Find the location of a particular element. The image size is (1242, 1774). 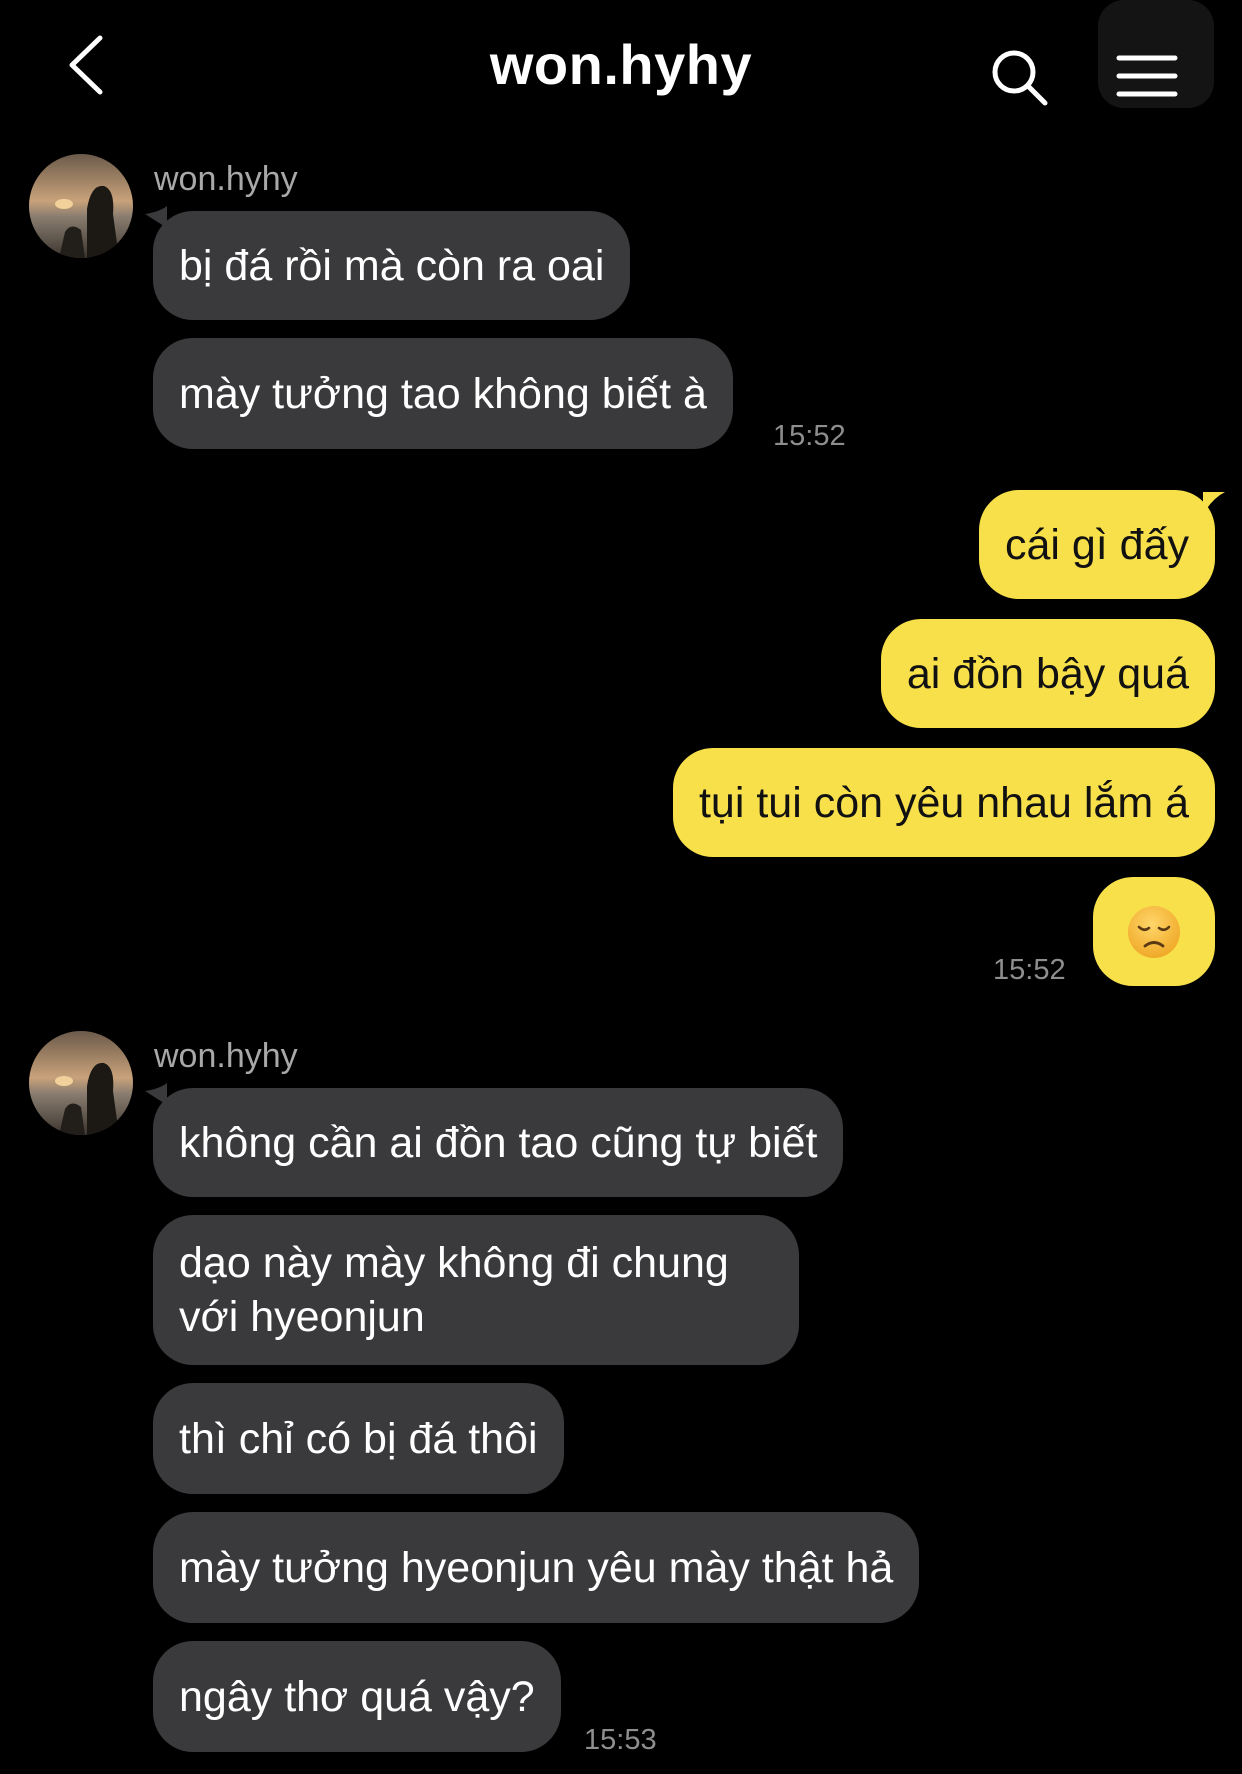

incoming-message-bubble: mày tưởng tao không biết à is located at coordinates (443, 393).